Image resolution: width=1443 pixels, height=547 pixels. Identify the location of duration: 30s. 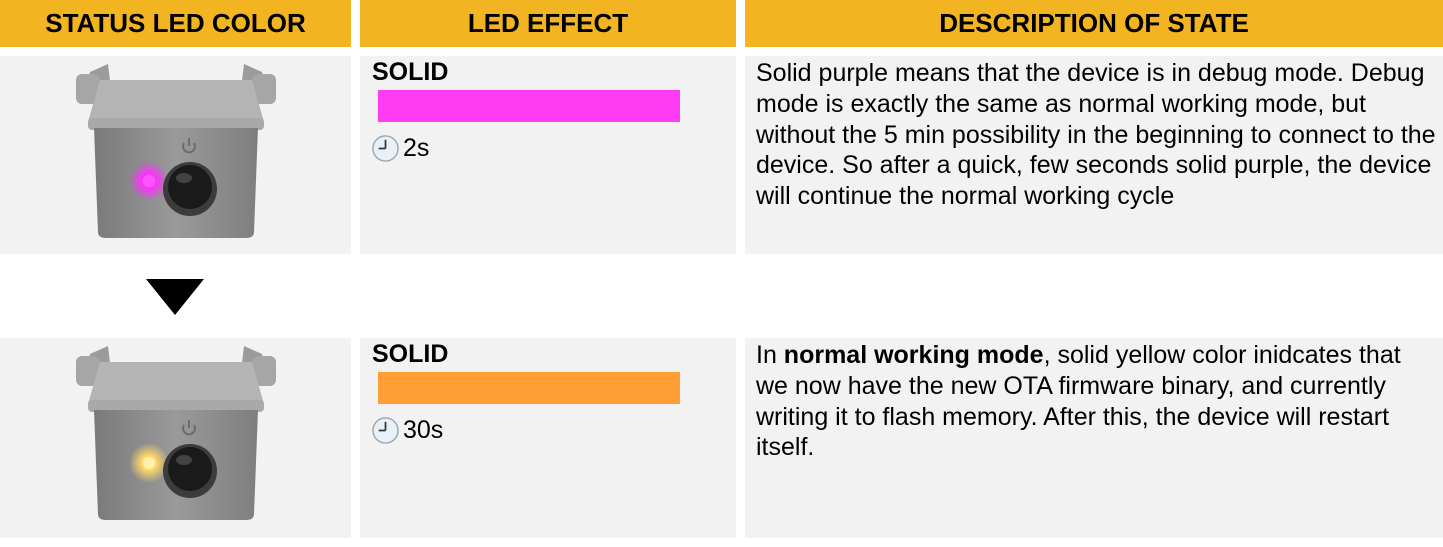
(407, 430).